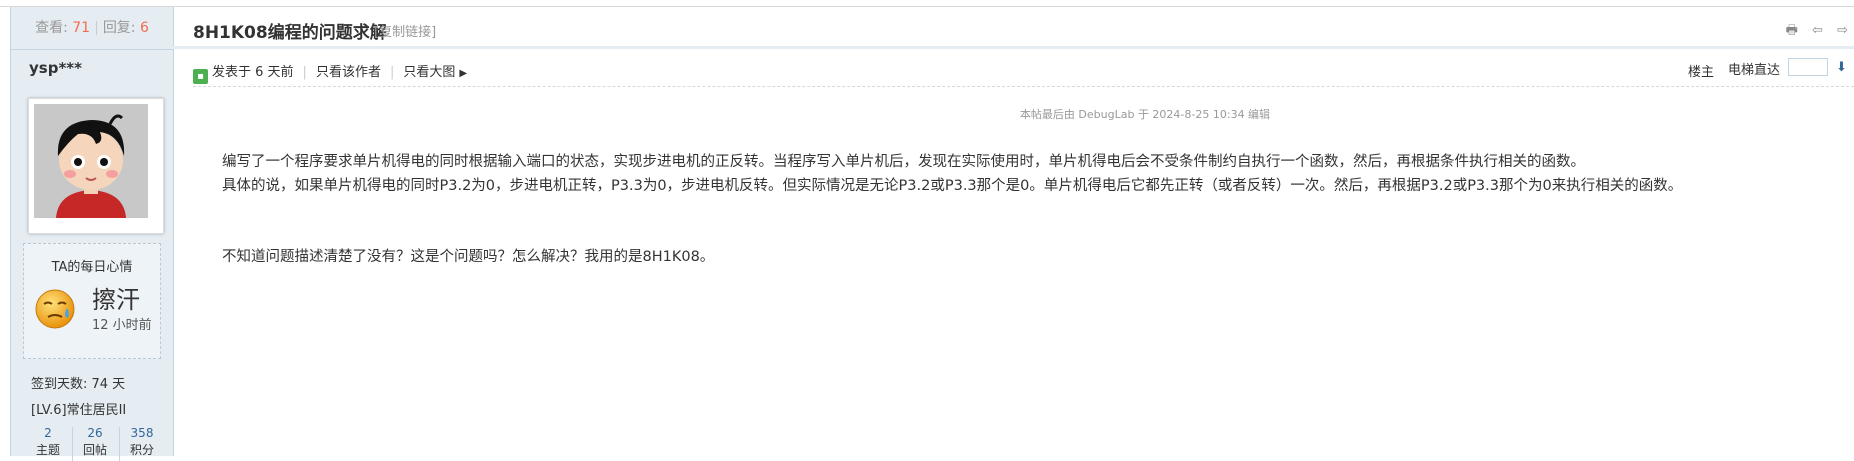 Image resolution: width=1854 pixels, height=461 pixels. Describe the element at coordinates (1754, 70) in the screenshot. I see `elevator-label: 电梯直达` at that location.